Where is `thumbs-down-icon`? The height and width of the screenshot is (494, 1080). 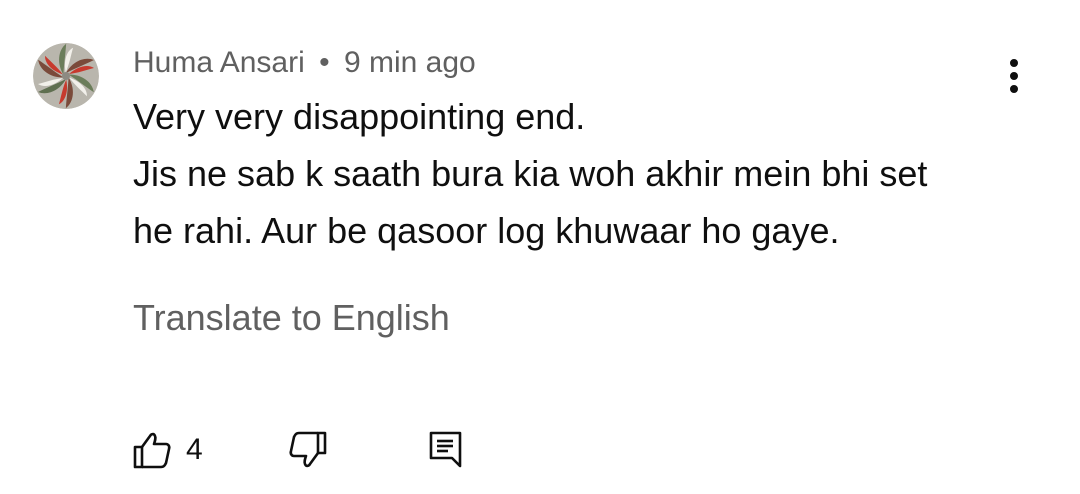
thumbs-down-icon is located at coordinates (308, 449).